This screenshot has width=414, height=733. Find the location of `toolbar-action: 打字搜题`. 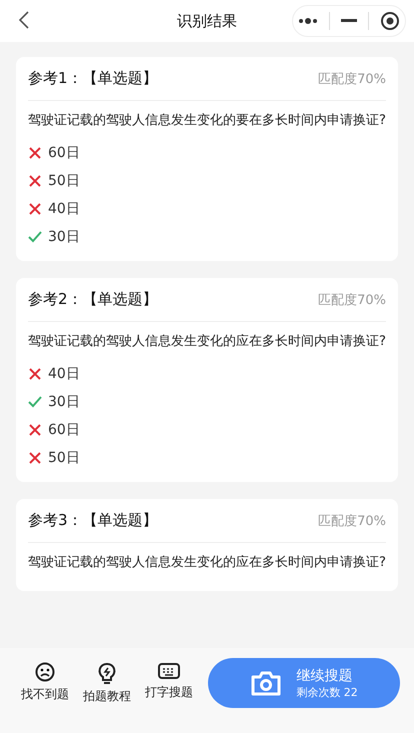

toolbar-action: 打字搜题 is located at coordinates (169, 683).